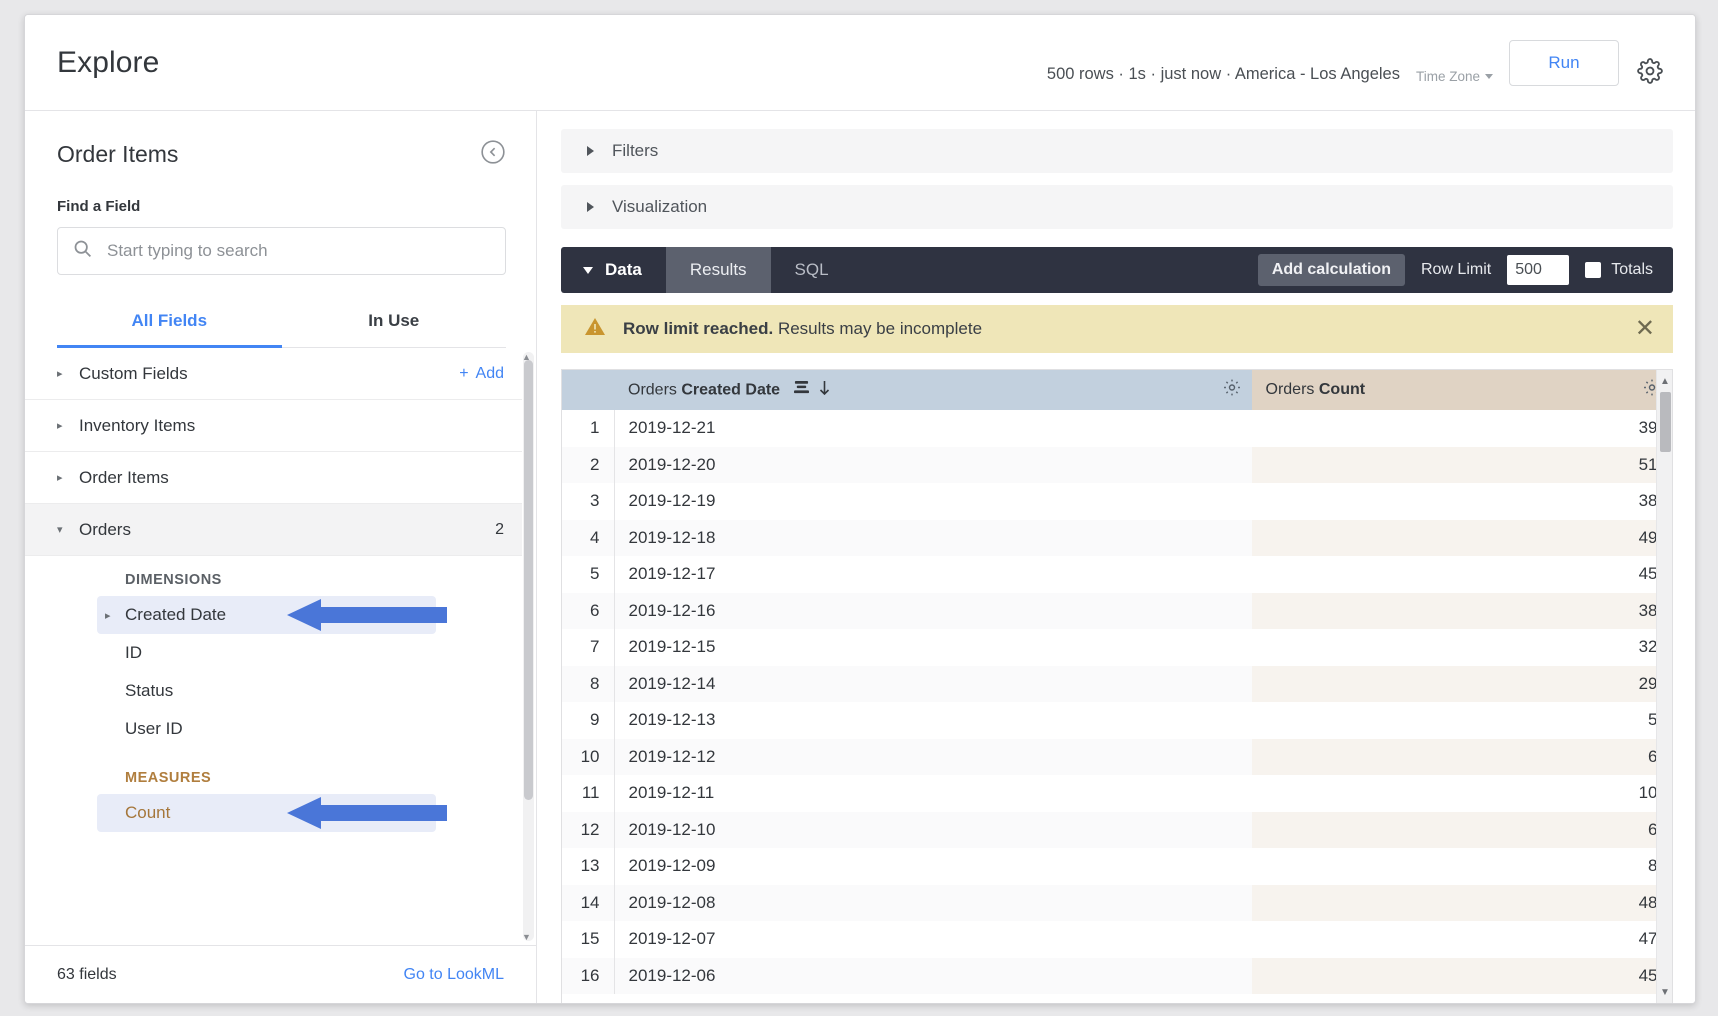 The width and height of the screenshot is (1718, 1016). What do you see at coordinates (652, 390) in the screenshot?
I see `column-prefix: Orders` at bounding box center [652, 390].